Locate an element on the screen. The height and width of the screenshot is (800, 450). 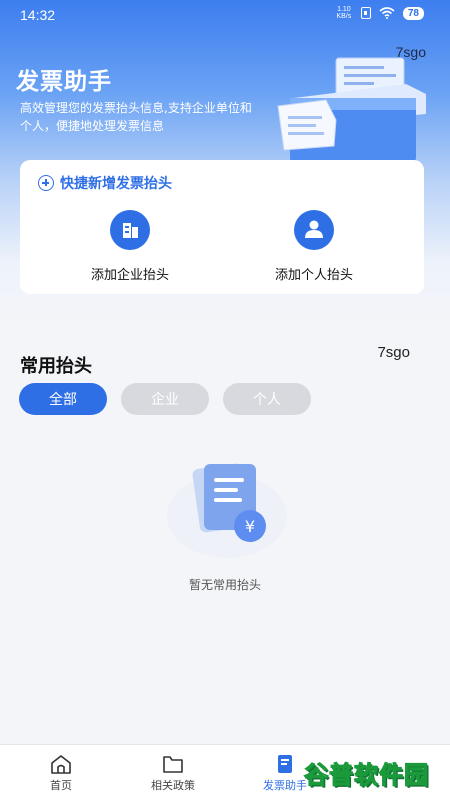
person-icon is located at coordinates (314, 230).